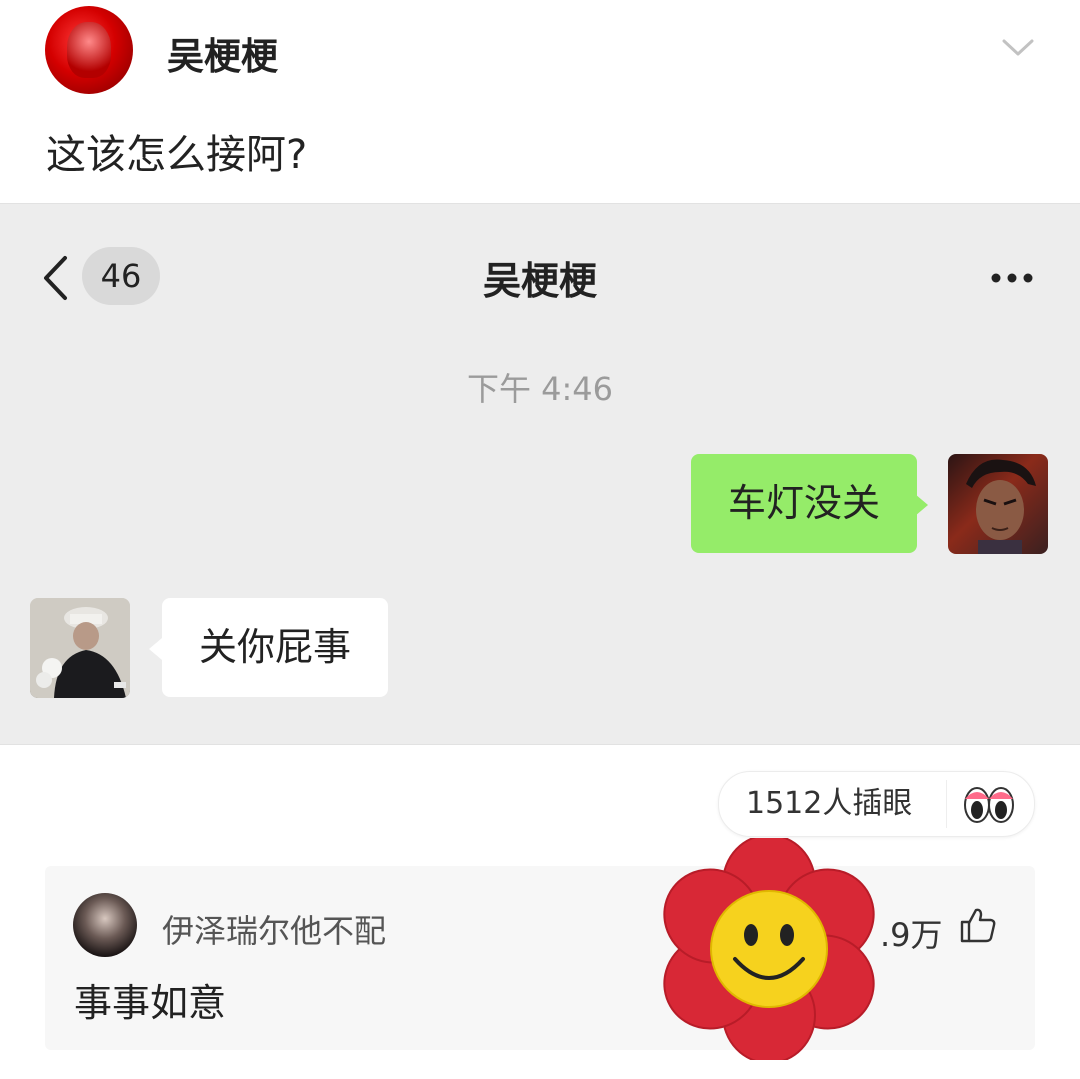  What do you see at coordinates (155, 649) in the screenshot?
I see `received-bubble-tail` at bounding box center [155, 649].